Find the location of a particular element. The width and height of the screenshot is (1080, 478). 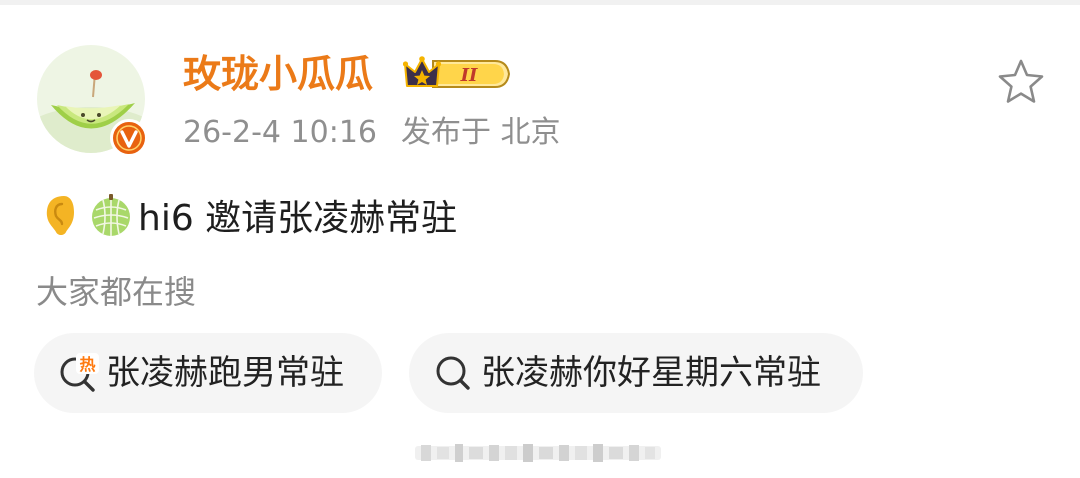

vip-crown-badge-icon: II is located at coordinates (457, 74).